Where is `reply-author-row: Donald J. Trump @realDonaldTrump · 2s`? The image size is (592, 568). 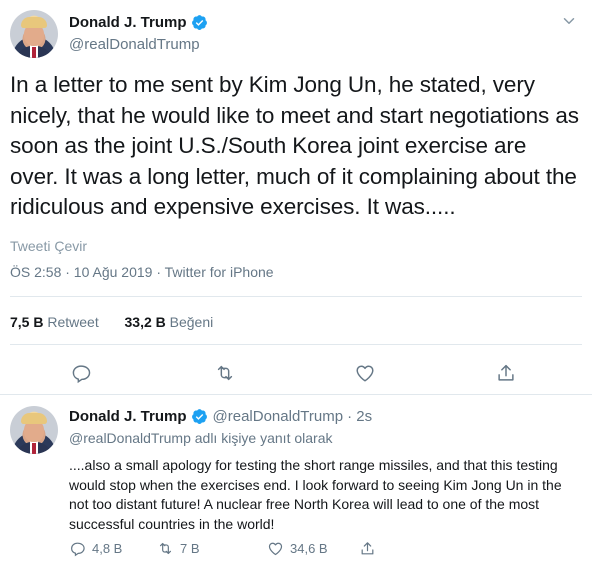
reply-author-row: Donald J. Trump @realDonaldTrump · 2s is located at coordinates (220, 416).